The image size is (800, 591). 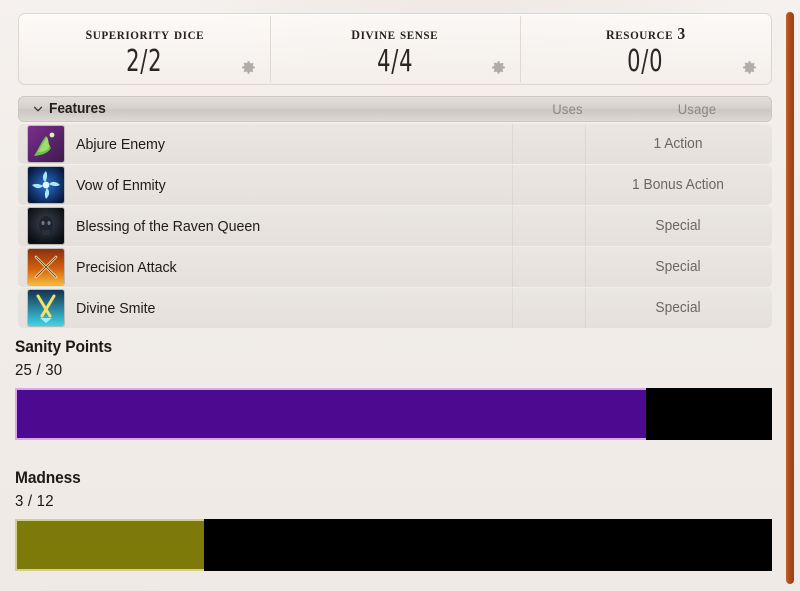 I want to click on resource-title: Resource 3, so click(x=645, y=33).